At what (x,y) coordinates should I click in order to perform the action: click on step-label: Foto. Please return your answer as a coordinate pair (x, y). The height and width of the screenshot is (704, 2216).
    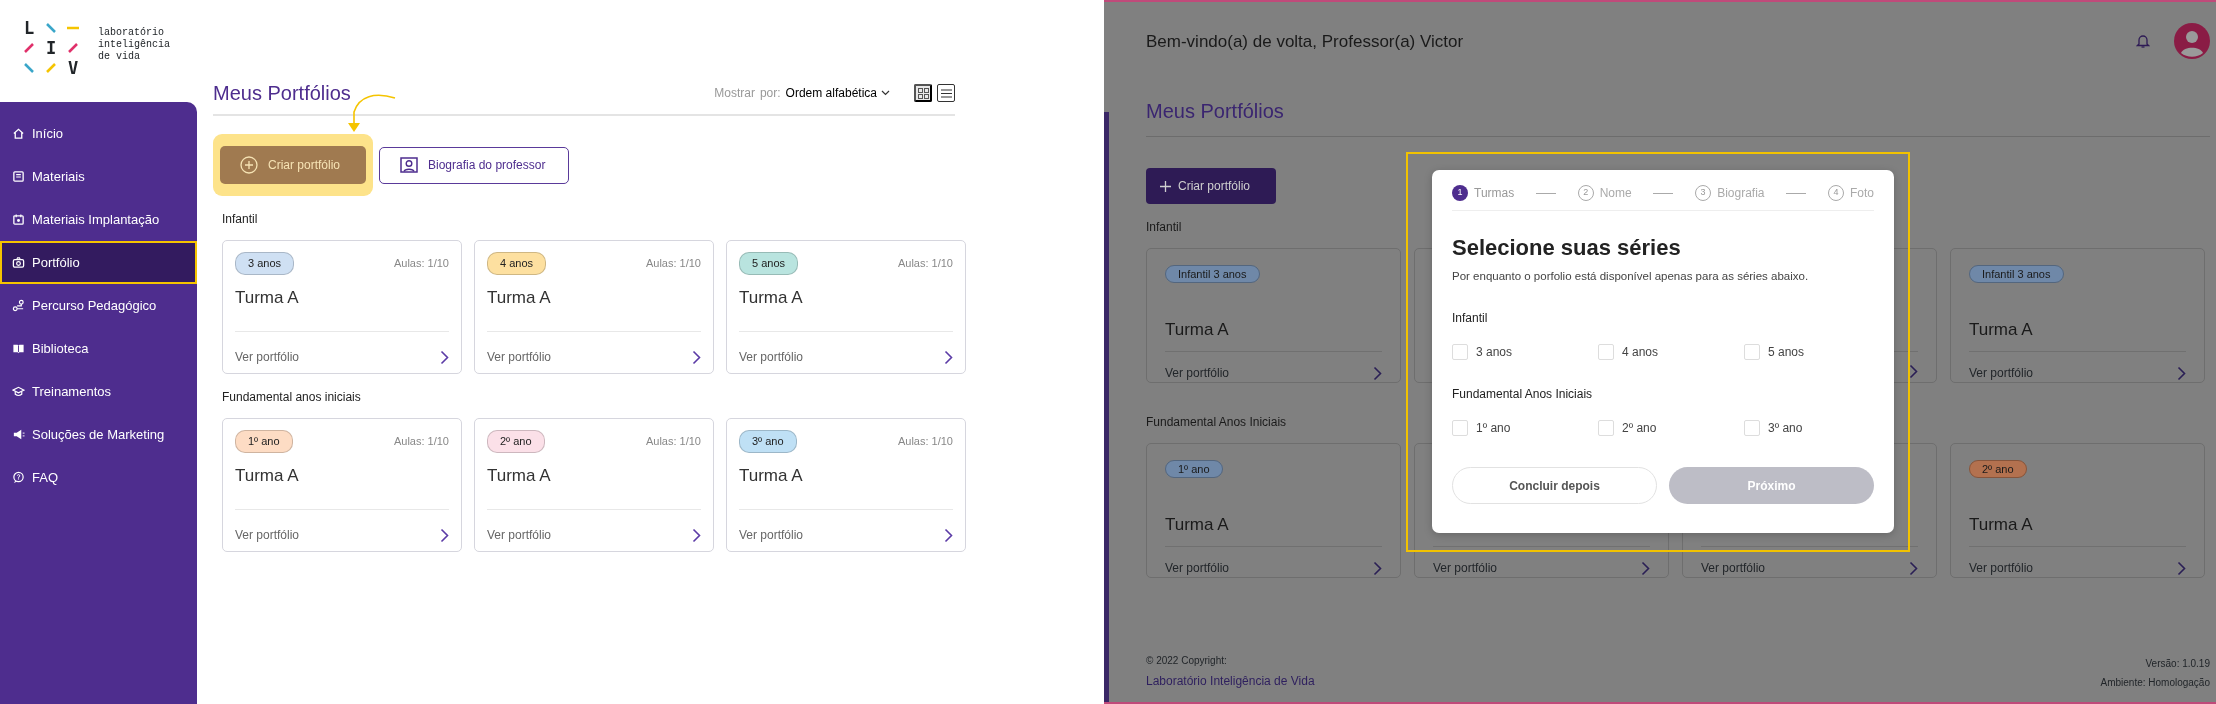
    Looking at the image, I should click on (1861, 193).